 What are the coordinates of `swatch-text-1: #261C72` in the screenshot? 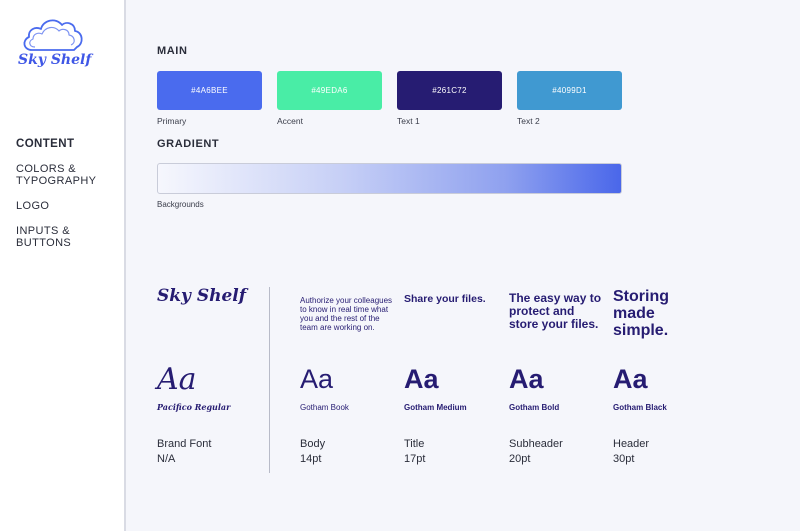 It's located at (449, 90).